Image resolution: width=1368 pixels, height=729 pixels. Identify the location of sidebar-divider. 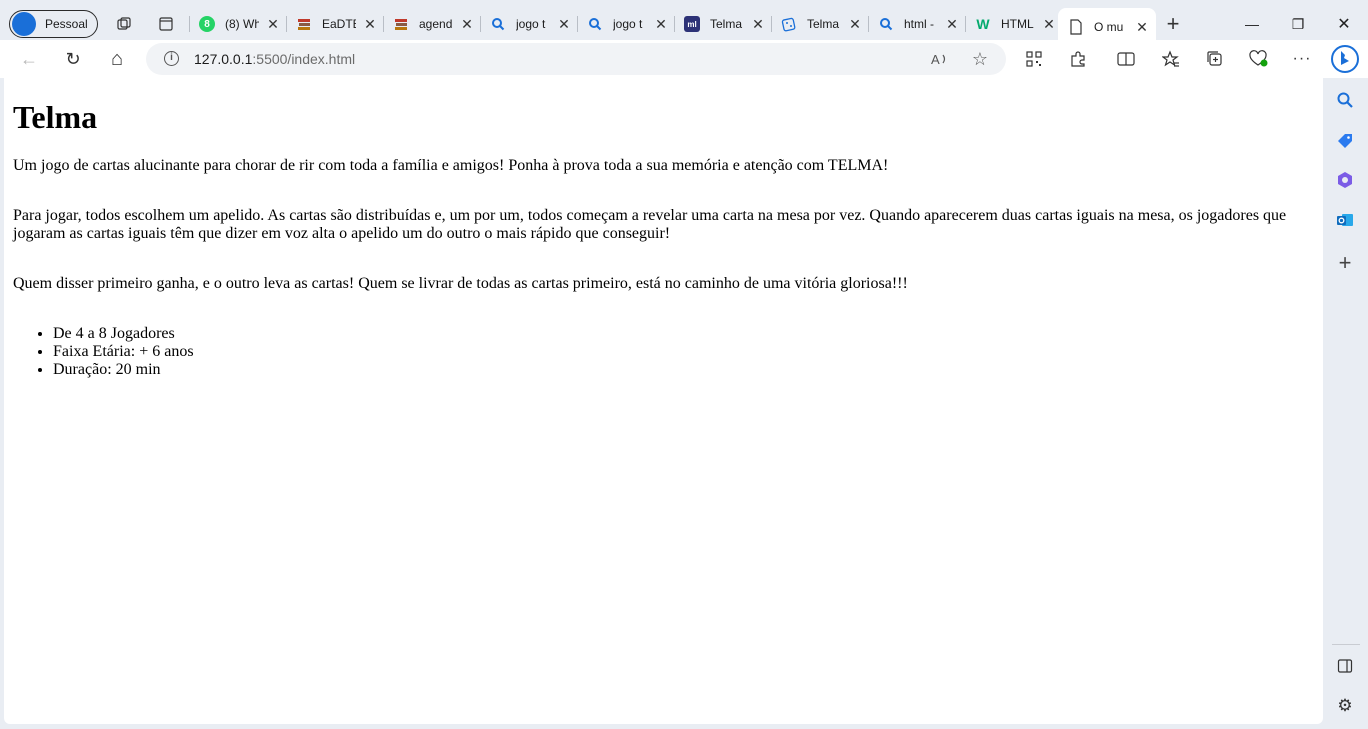
(1346, 644).